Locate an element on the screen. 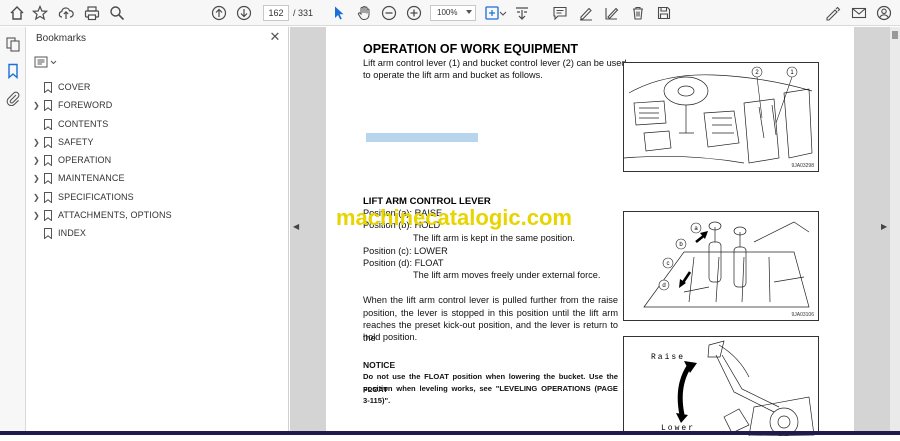 This screenshot has width=900, height=441. collapse-right-panel-icon: ▶ is located at coordinates (884, 227).